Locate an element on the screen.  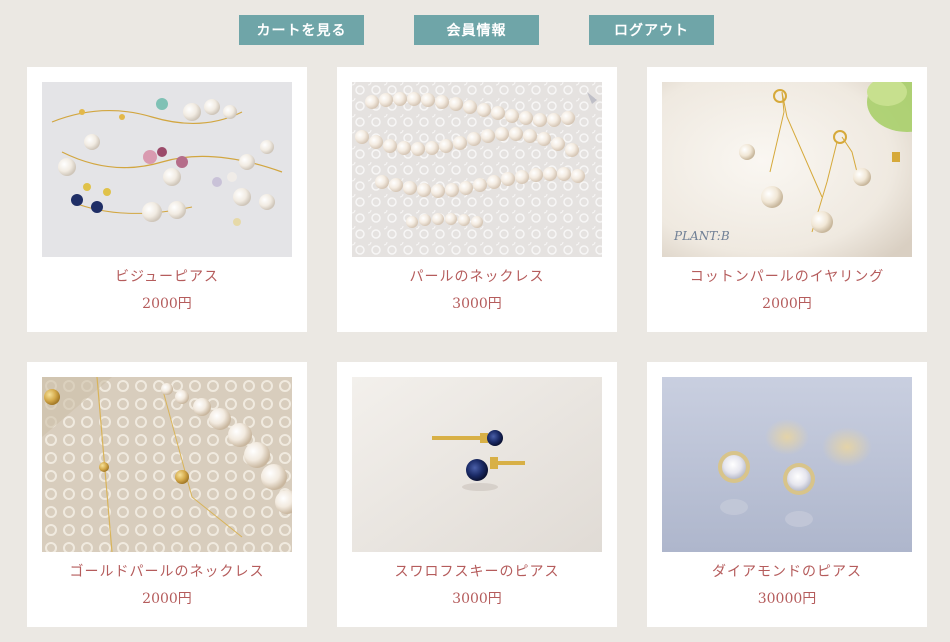
product-card: ビジューピアス 2000円 is located at coordinates (167, 199).